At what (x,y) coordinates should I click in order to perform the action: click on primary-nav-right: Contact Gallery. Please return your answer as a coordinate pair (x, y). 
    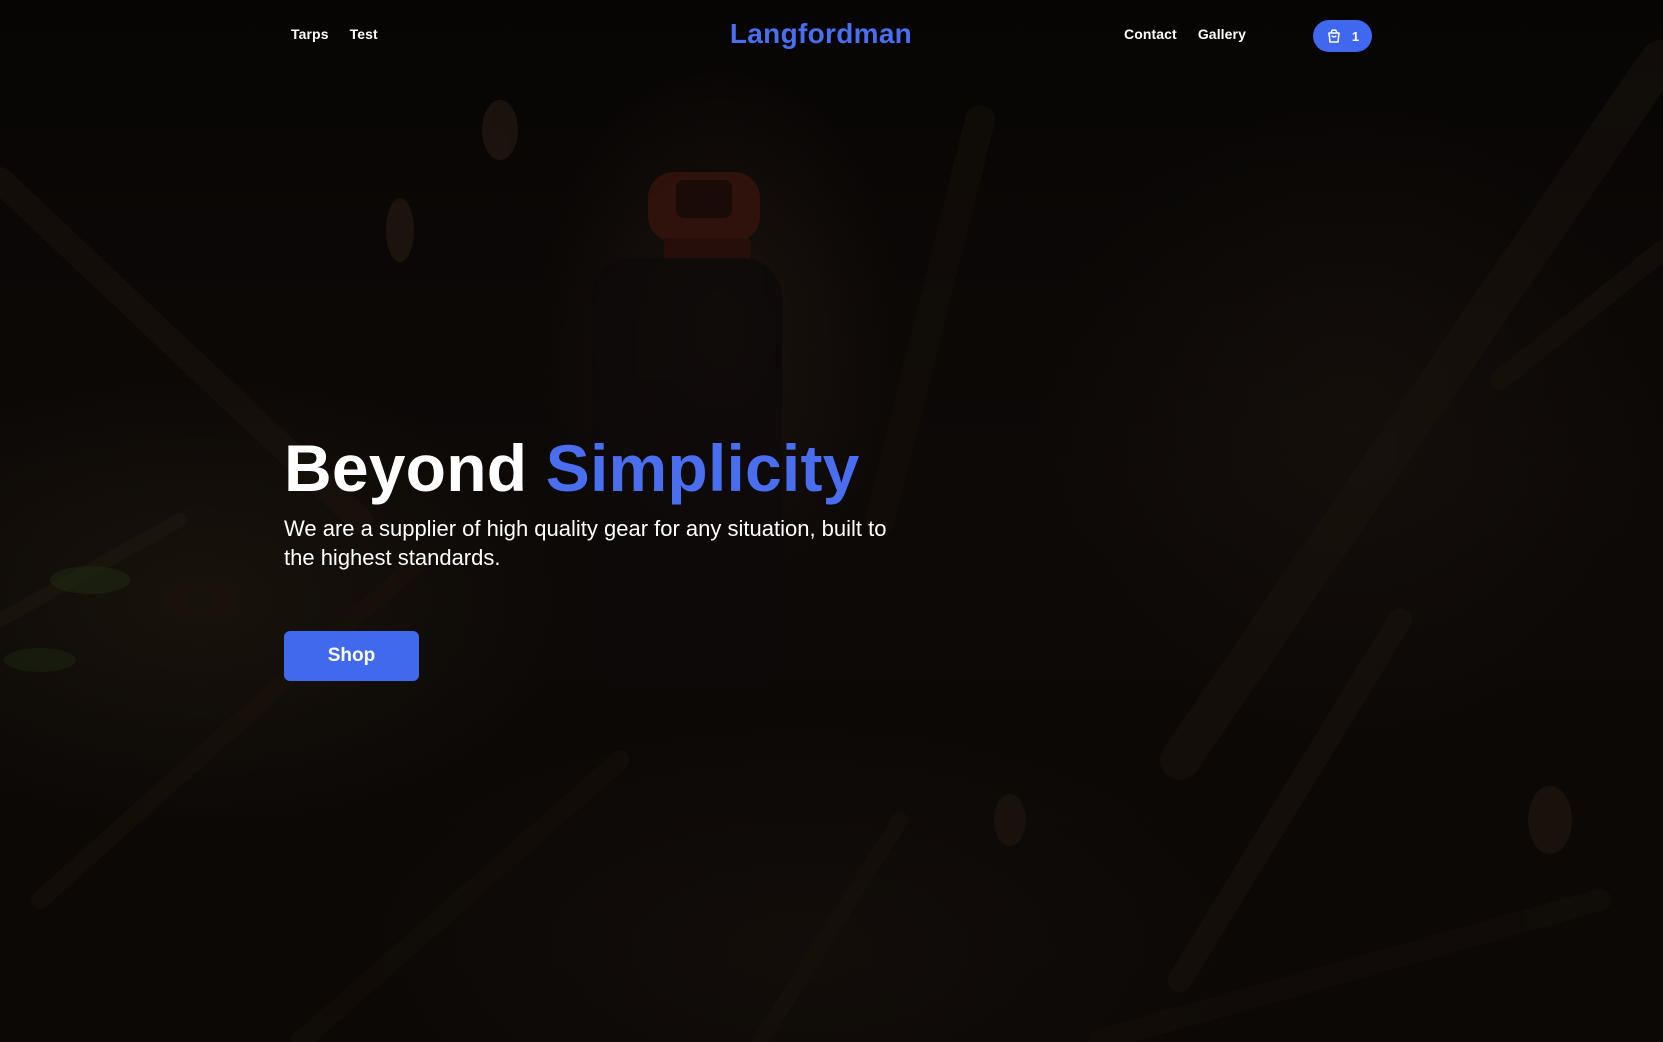
    Looking at the image, I should click on (1185, 34).